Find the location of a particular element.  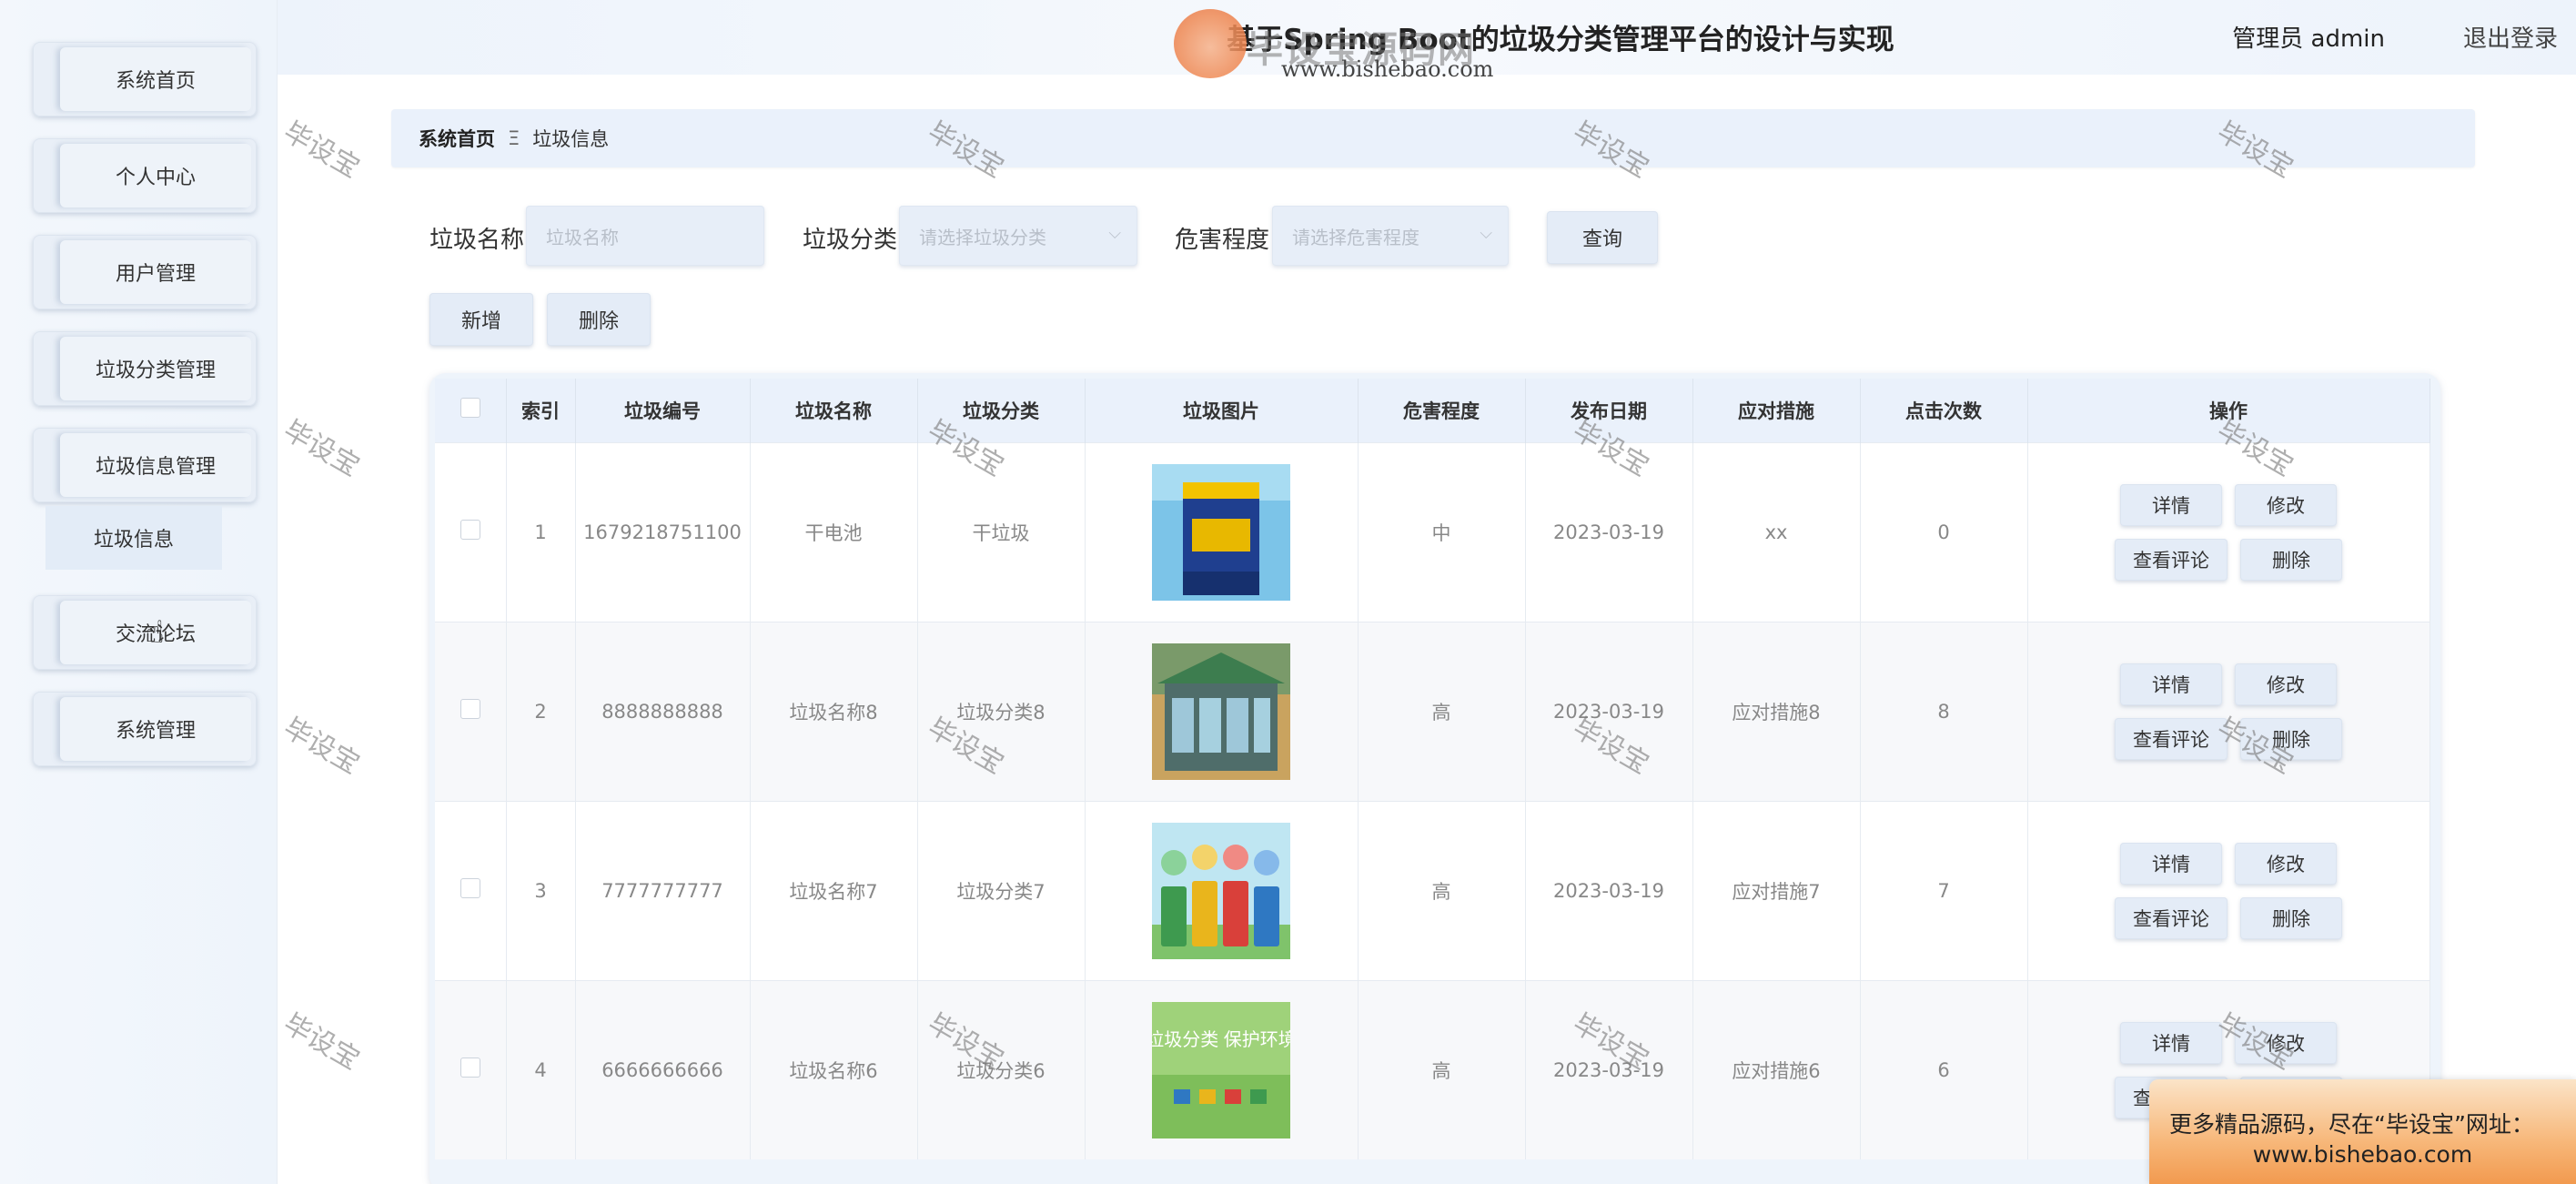

cell-index: 3 is located at coordinates (541, 890).